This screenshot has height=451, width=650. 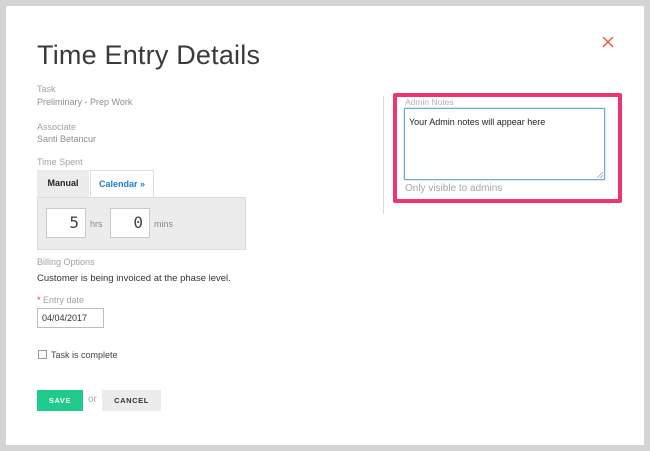 I want to click on entry-date-label-row: * Entry date, so click(x=60, y=300).